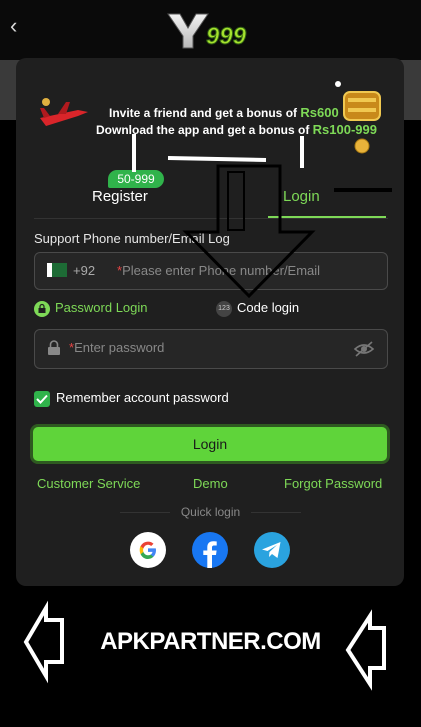 The width and height of the screenshot is (421, 727). What do you see at coordinates (136, 179) in the screenshot?
I see `register-bonus-badge: 50-999` at bounding box center [136, 179].